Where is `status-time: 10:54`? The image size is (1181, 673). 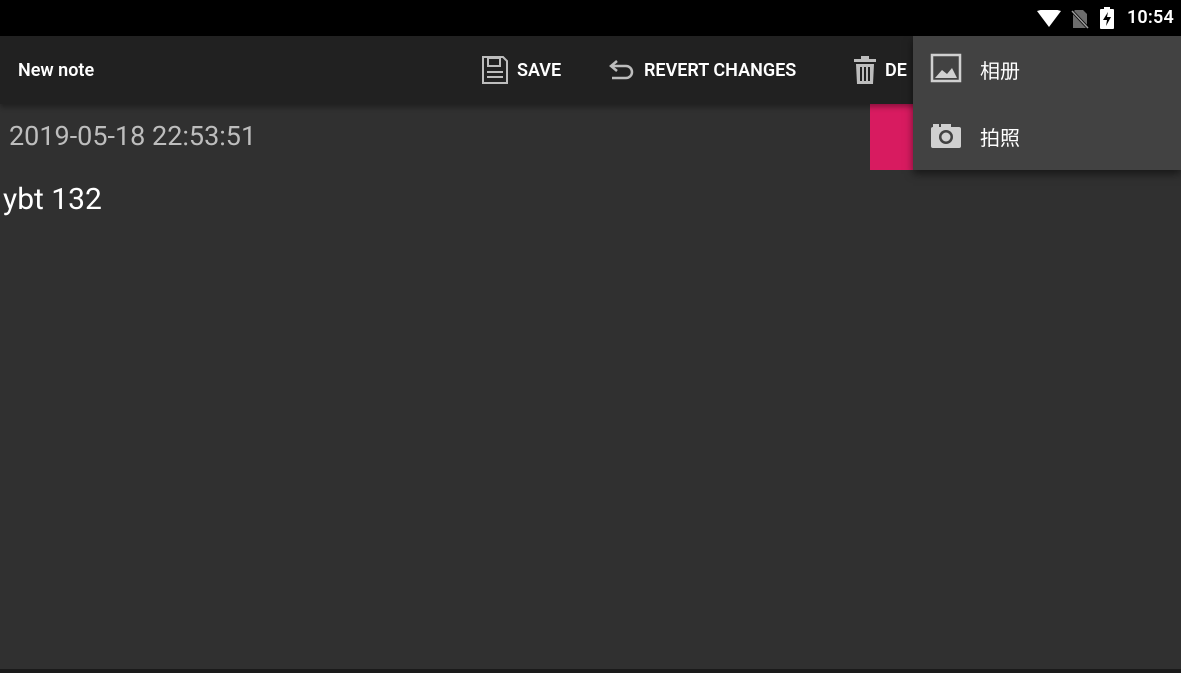 status-time: 10:54 is located at coordinates (1150, 17).